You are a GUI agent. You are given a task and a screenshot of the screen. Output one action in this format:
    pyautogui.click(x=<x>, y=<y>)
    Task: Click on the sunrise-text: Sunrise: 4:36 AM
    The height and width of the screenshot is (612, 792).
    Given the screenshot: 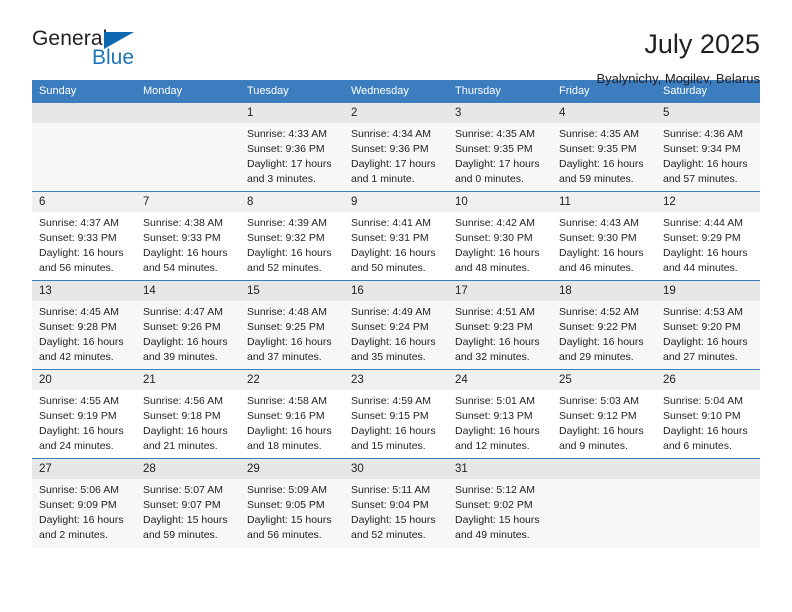 What is the action you would take?
    pyautogui.click(x=703, y=134)
    